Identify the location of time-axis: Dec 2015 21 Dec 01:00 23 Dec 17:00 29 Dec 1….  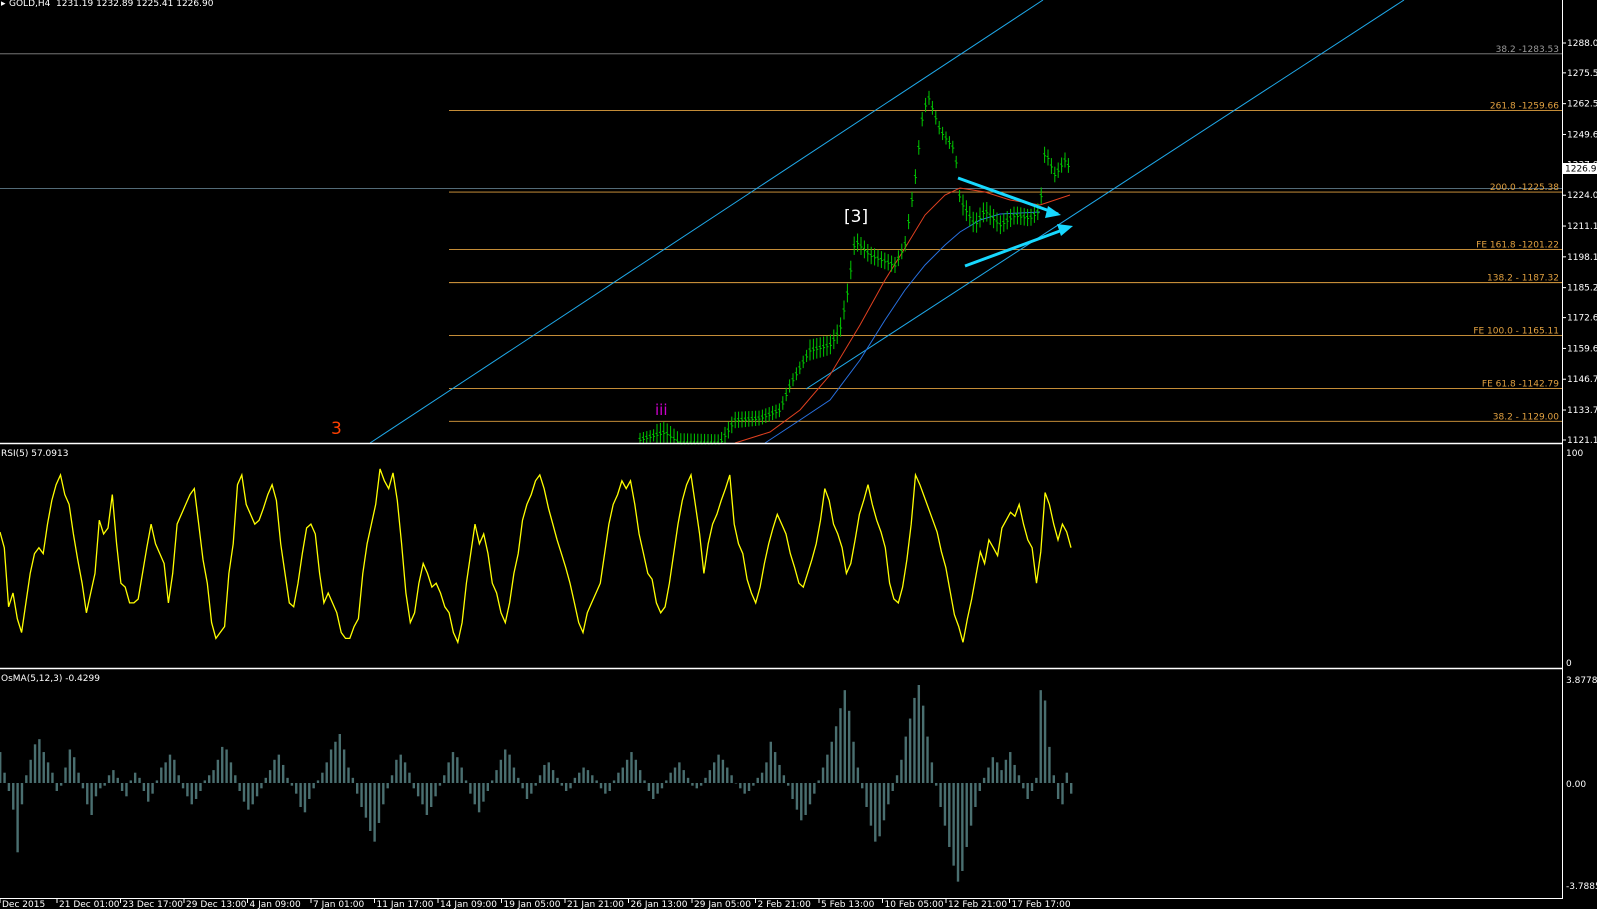
(781, 903).